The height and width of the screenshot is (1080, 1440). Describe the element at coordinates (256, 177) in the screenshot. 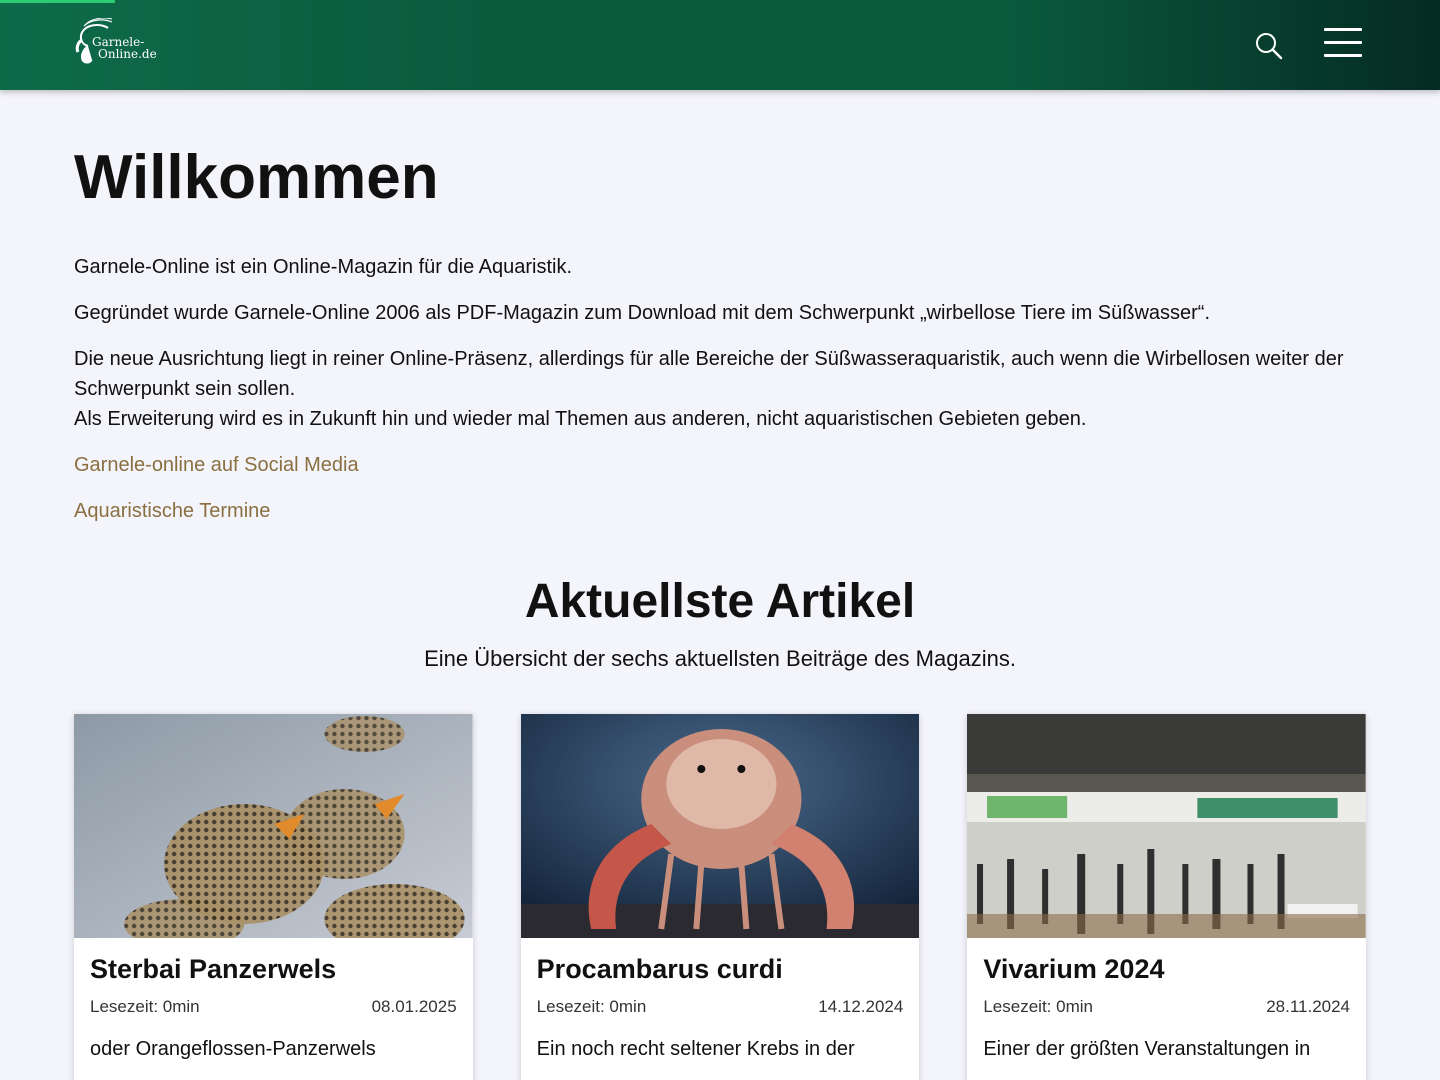

I see `page-title: Willkommen` at that location.